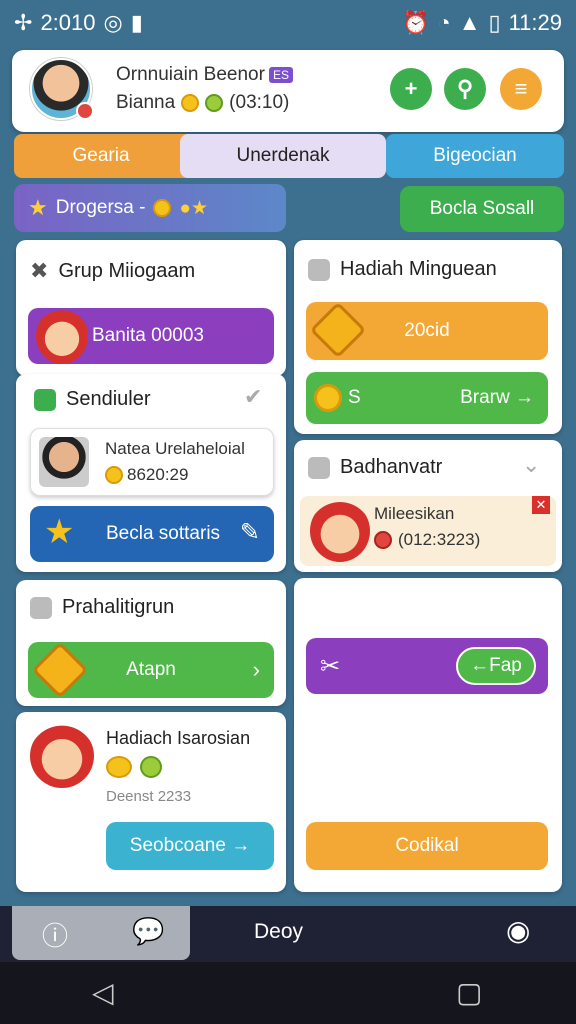  I want to click on tab-unerdenak: Unerdenak, so click(283, 156).